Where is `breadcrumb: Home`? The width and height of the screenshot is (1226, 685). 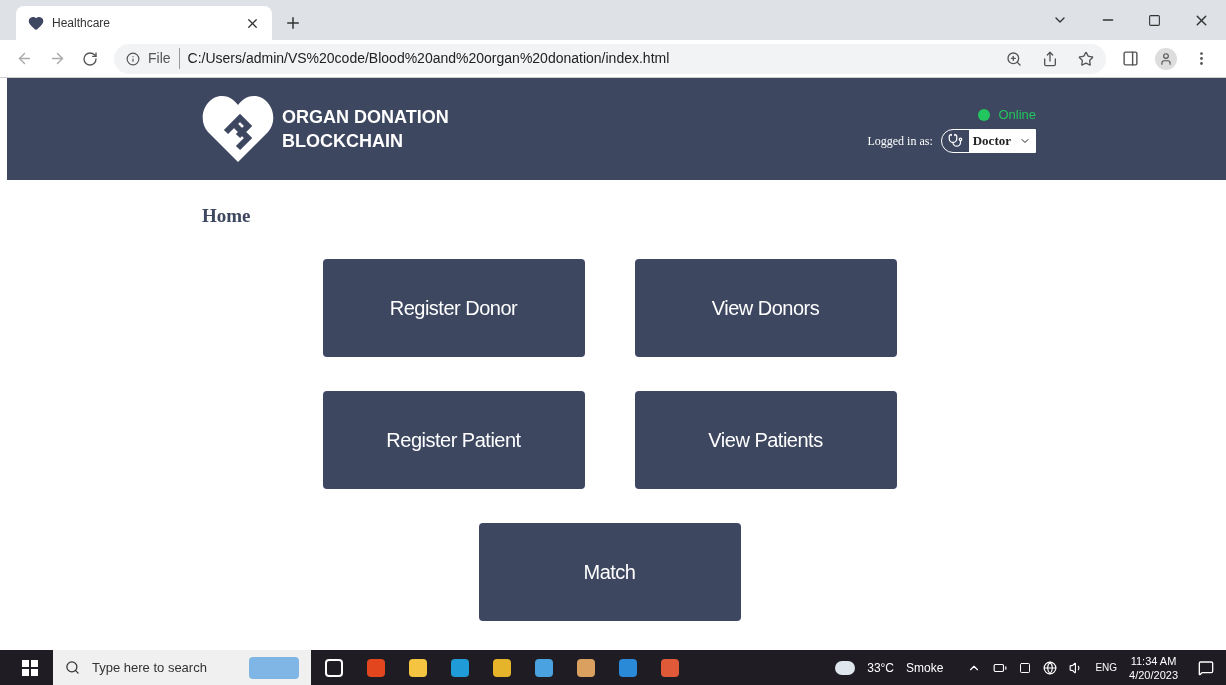
breadcrumb: Home is located at coordinates (226, 215).